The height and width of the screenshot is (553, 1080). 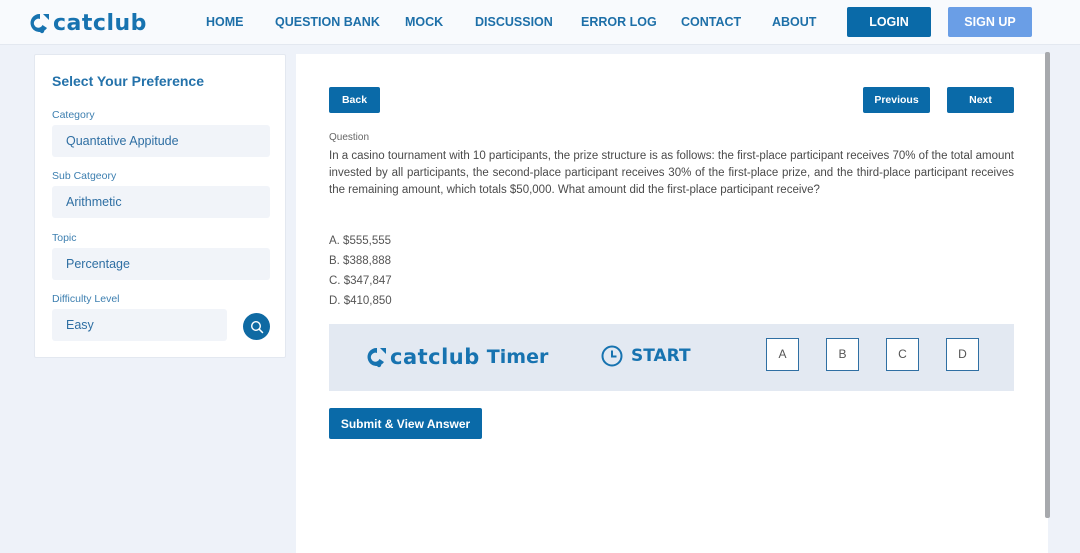 What do you see at coordinates (980, 100) in the screenshot?
I see `next-button: Next` at bounding box center [980, 100].